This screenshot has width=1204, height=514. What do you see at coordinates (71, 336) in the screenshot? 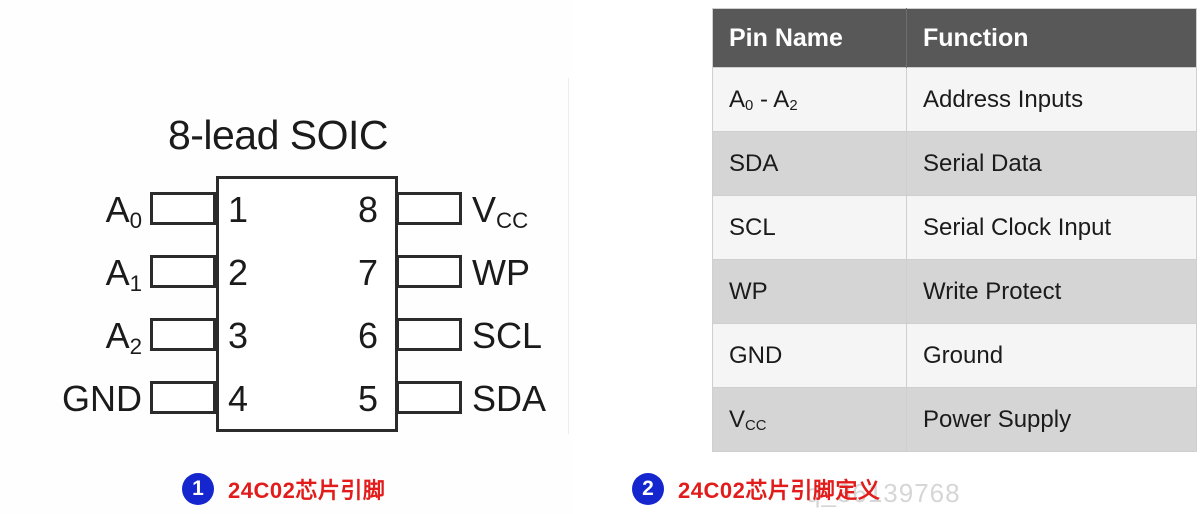
I see `pin-label-a2: A2` at bounding box center [71, 336].